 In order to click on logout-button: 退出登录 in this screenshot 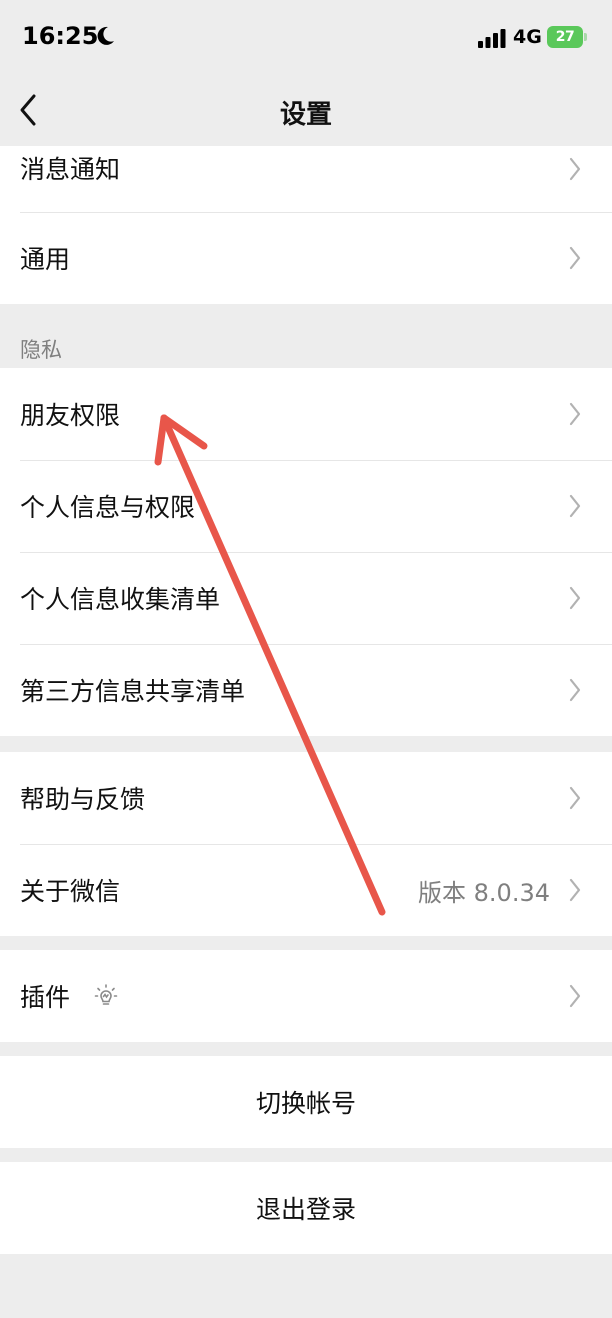, I will do `click(306, 1208)`.